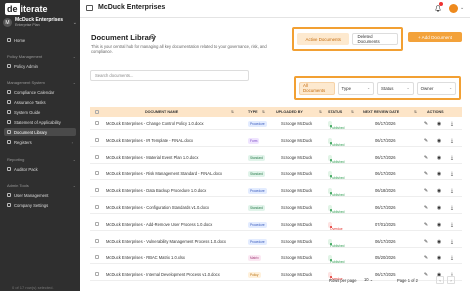  What do you see at coordinates (40, 185) in the screenshot?
I see `section-admin-tools: Admin Tools ⌄` at bounding box center [40, 185].